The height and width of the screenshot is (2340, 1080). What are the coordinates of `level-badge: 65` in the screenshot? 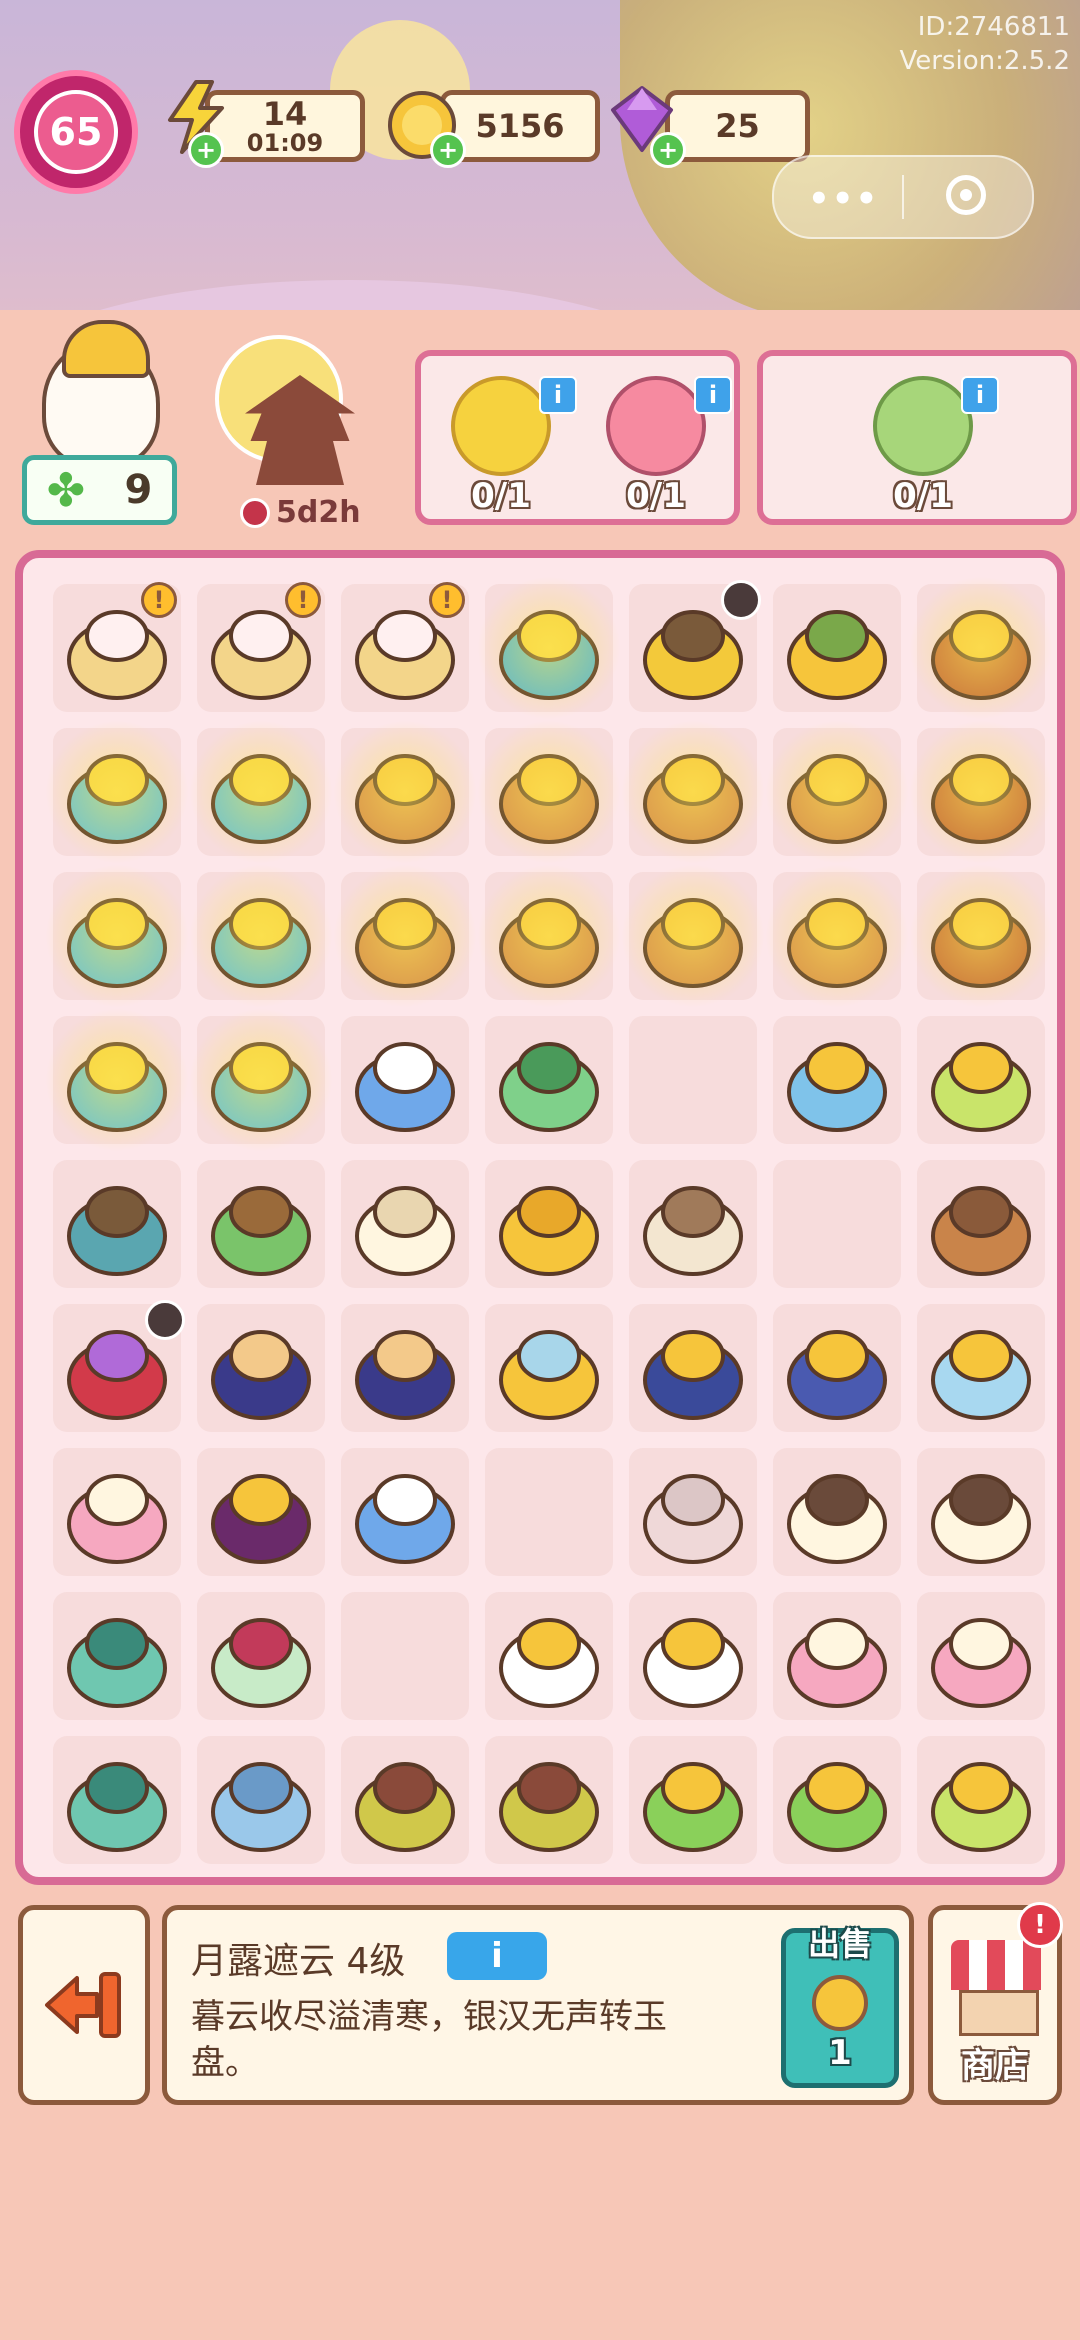 It's located at (76, 132).